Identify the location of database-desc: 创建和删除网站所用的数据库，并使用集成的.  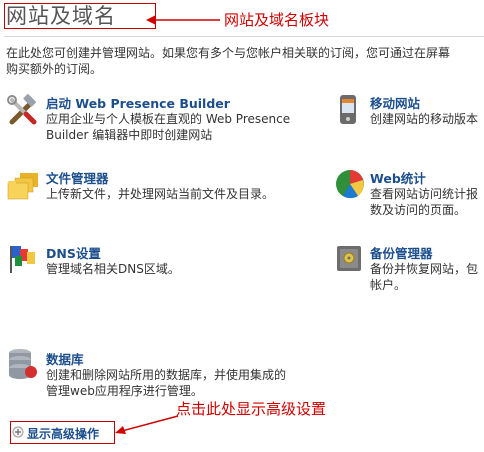
(166, 375).